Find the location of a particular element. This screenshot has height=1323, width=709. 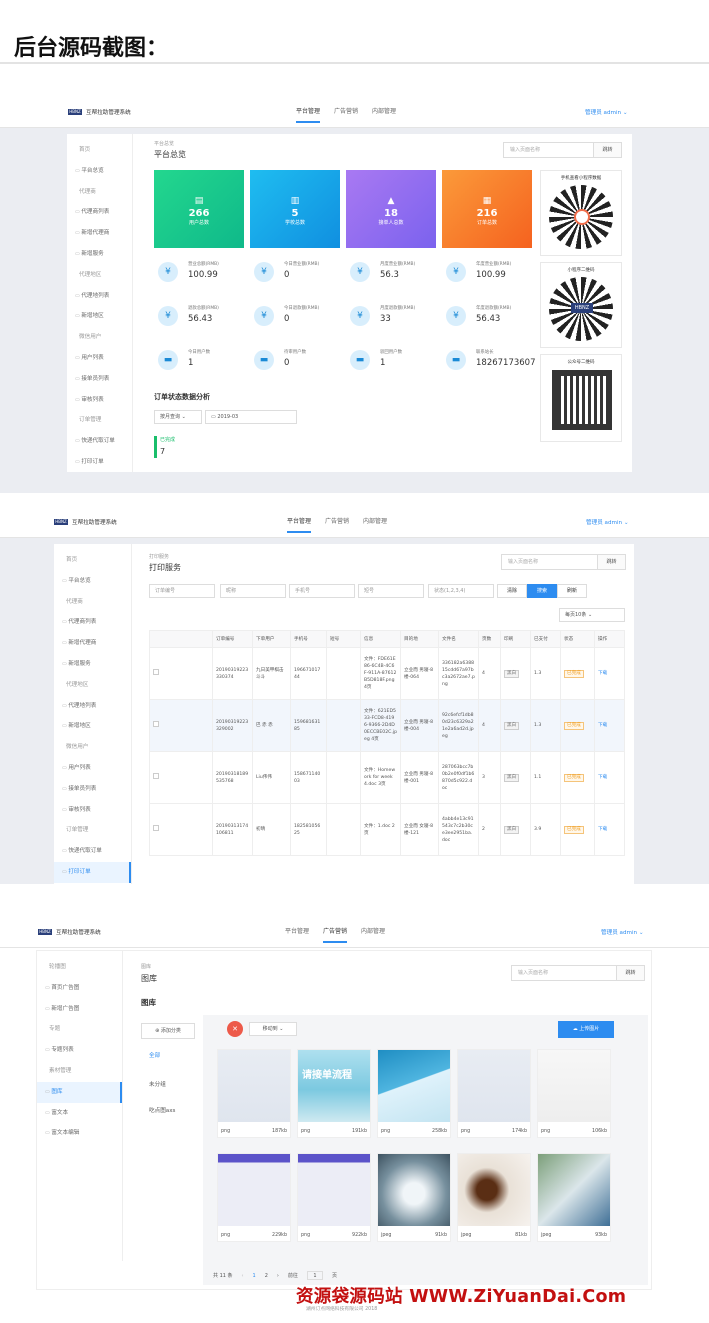

page-size-select: 每页10条 ⌄ is located at coordinates (592, 615).